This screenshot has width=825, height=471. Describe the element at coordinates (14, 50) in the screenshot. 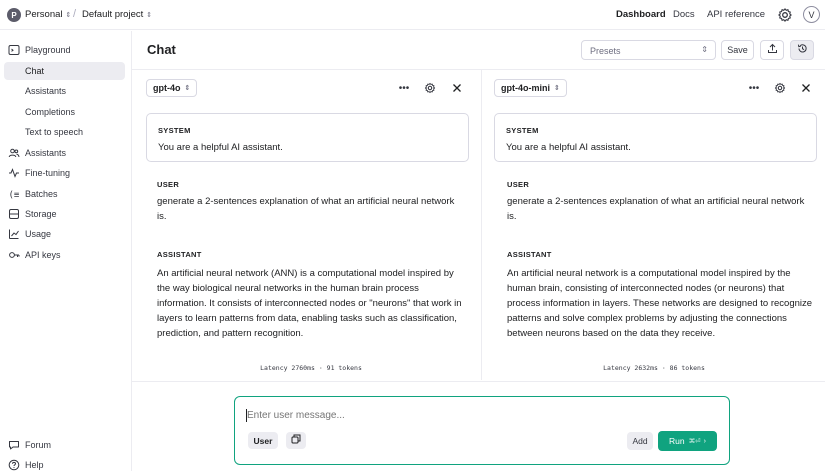

I see `terminal-icon` at that location.